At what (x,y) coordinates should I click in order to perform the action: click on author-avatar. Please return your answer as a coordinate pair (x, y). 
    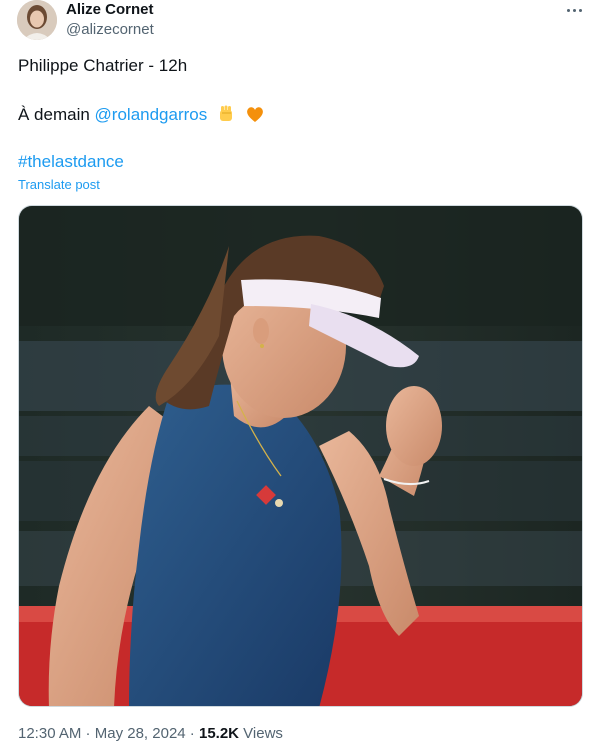
    Looking at the image, I should click on (37, 20).